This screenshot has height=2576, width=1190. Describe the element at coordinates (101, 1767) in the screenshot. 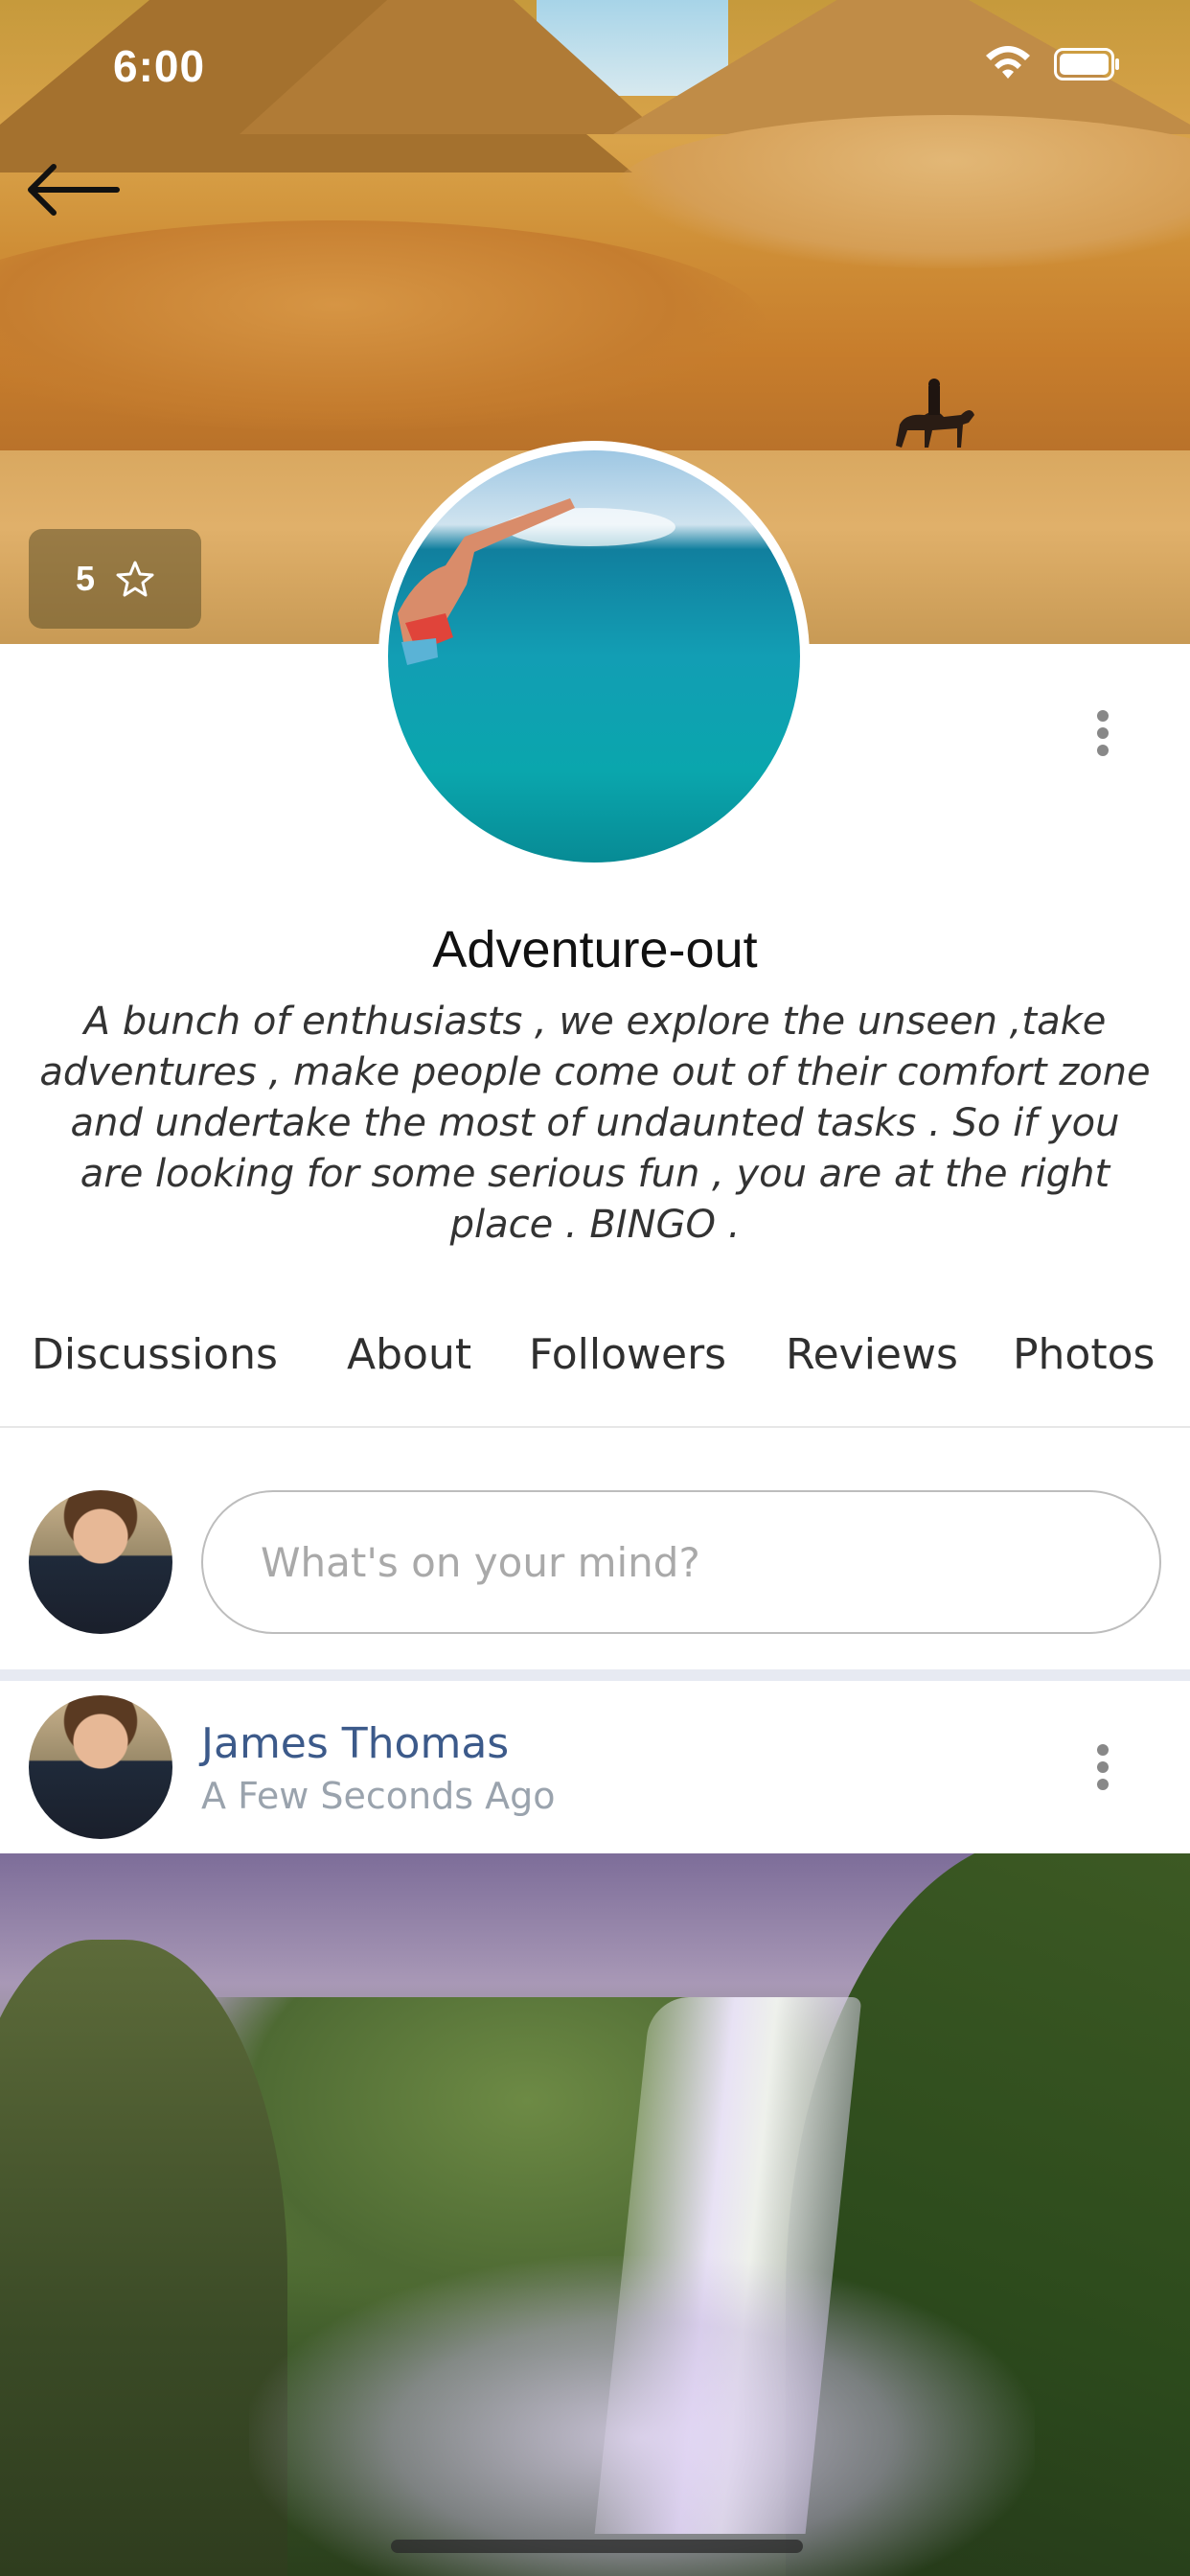

I see `post-author-avatar` at that location.